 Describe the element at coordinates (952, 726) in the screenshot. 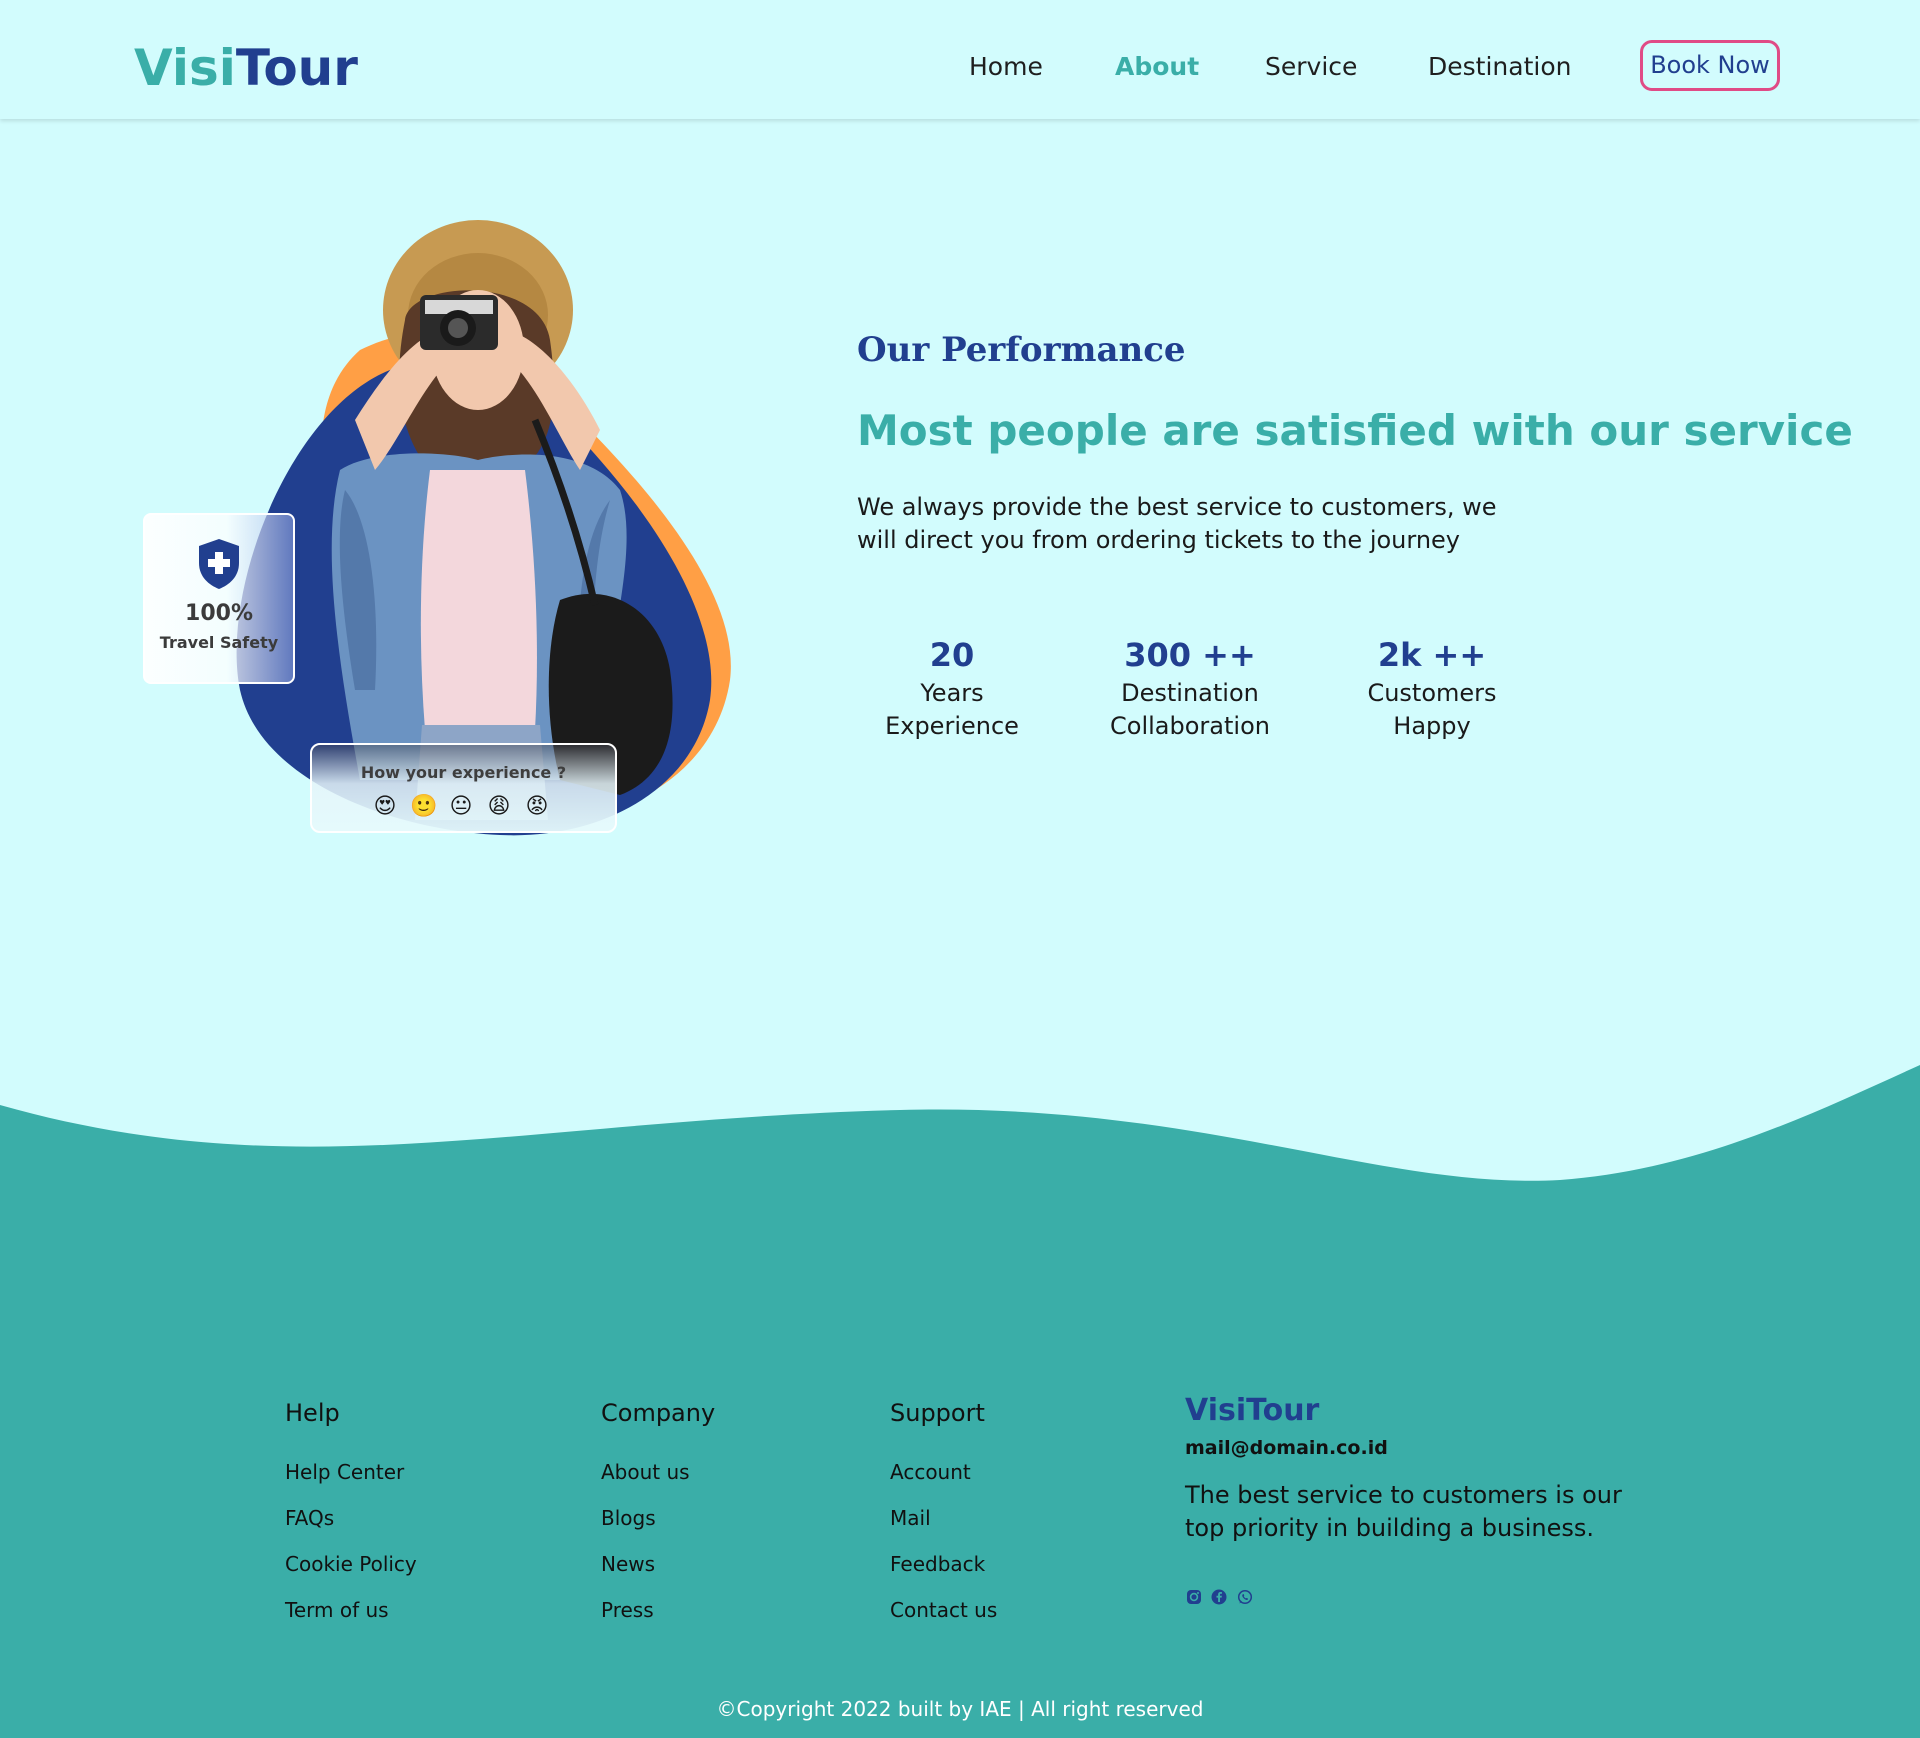

I see `stat-label-line2: Experience` at that location.